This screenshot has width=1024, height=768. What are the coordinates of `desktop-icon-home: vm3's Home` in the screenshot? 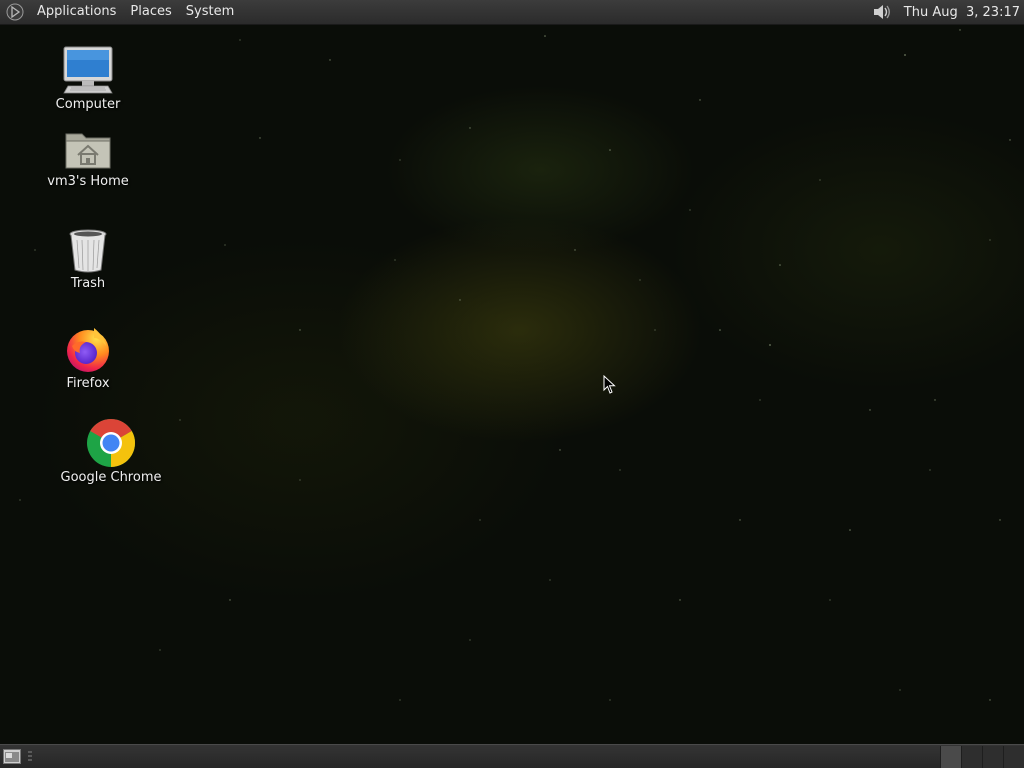 It's located at (88, 158).